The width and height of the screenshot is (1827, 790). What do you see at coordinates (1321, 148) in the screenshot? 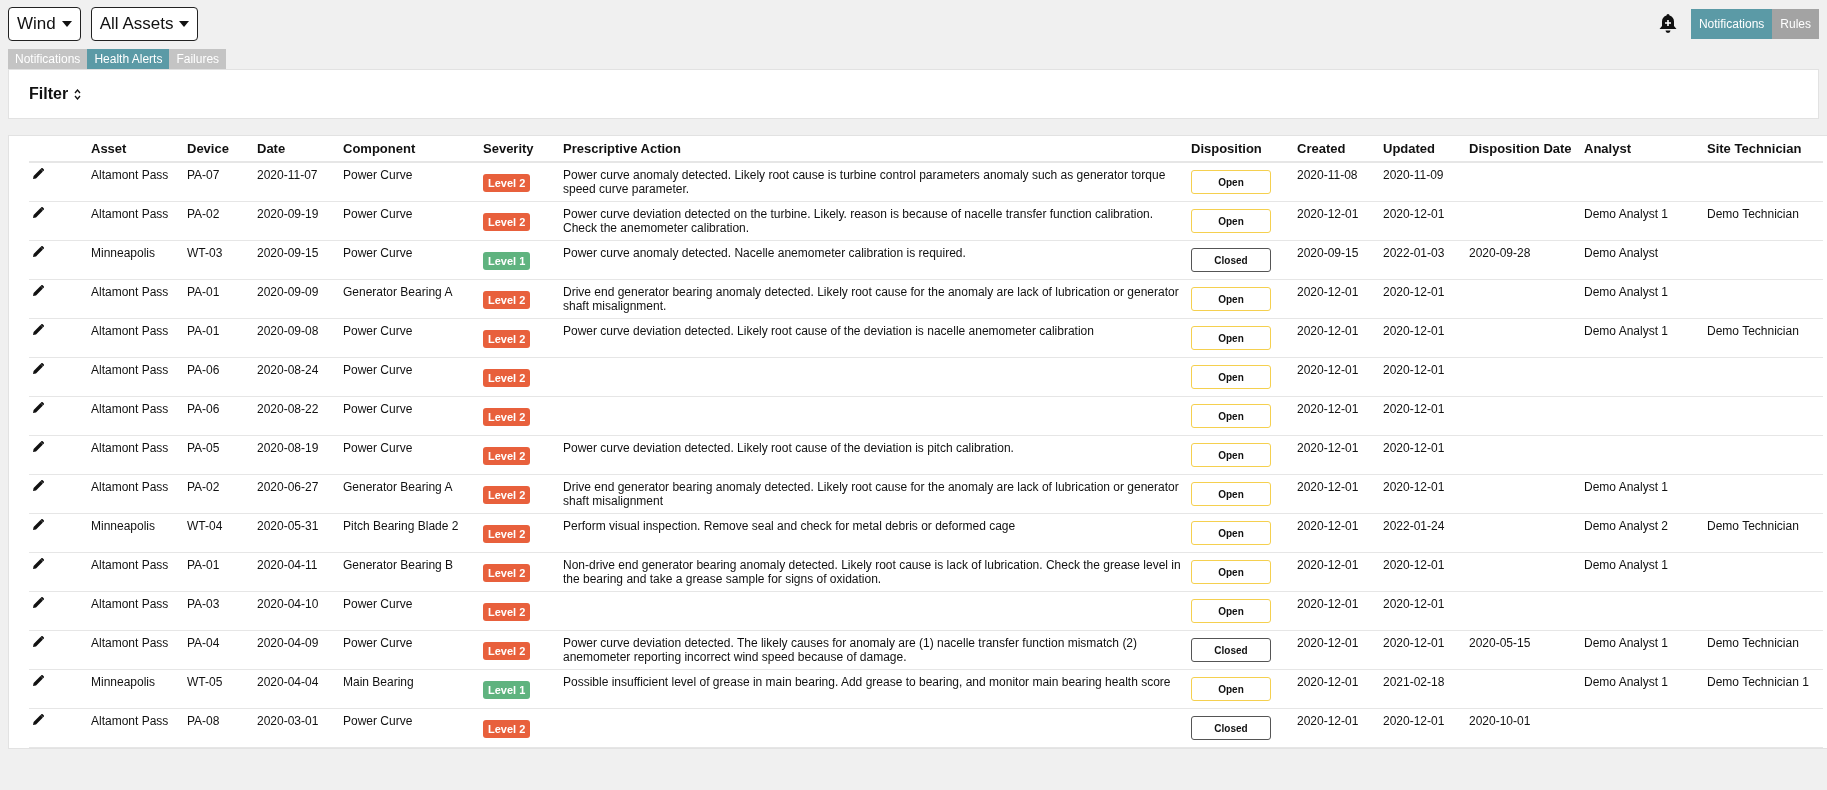
I see `column-header: Created` at bounding box center [1321, 148].